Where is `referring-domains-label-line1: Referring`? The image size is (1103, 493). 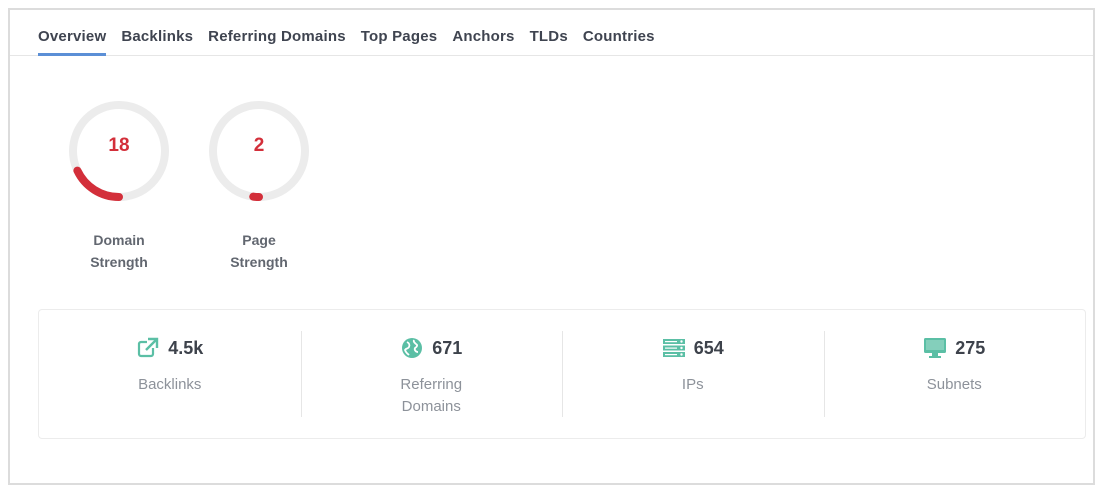
referring-domains-label-line1: Referring is located at coordinates (431, 384).